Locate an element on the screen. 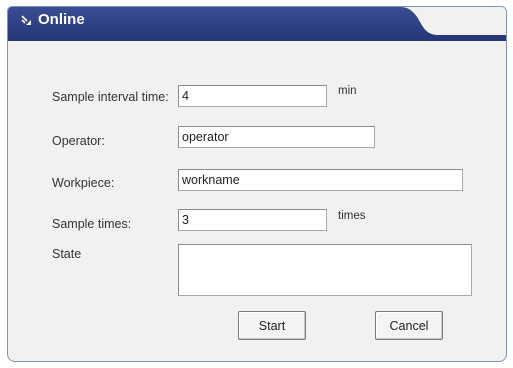 The height and width of the screenshot is (368, 513). state-label: State is located at coordinates (67, 254).